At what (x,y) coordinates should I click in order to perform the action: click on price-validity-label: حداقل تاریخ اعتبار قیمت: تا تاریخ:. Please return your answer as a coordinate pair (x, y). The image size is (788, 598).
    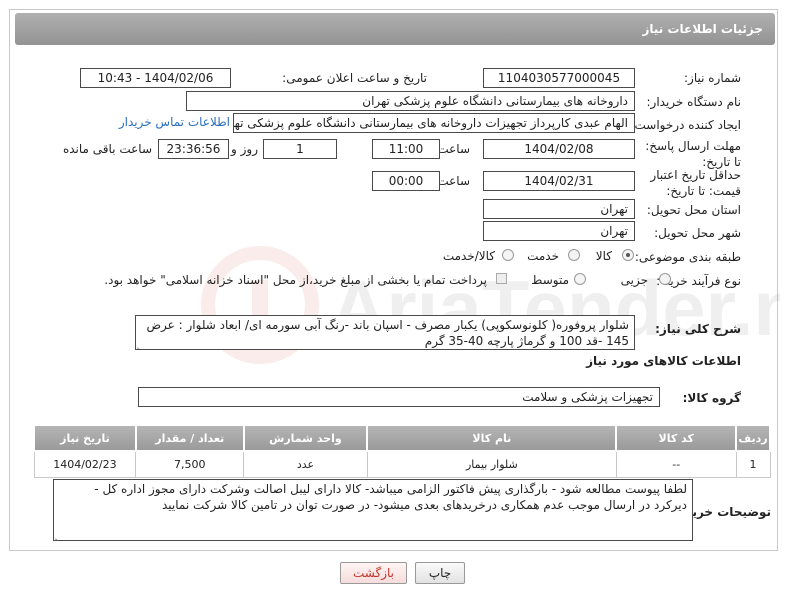
    Looking at the image, I should click on (695, 183).